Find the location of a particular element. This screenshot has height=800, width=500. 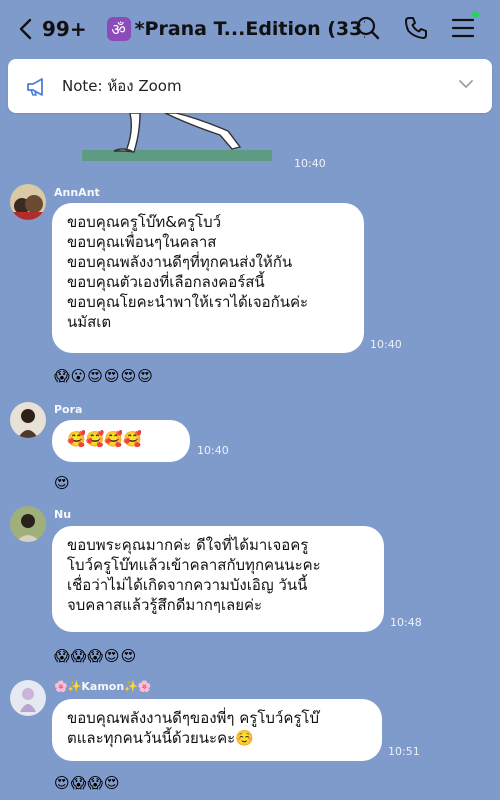

reaction-row: 😍 😱 😱 😍 is located at coordinates (87, 783).